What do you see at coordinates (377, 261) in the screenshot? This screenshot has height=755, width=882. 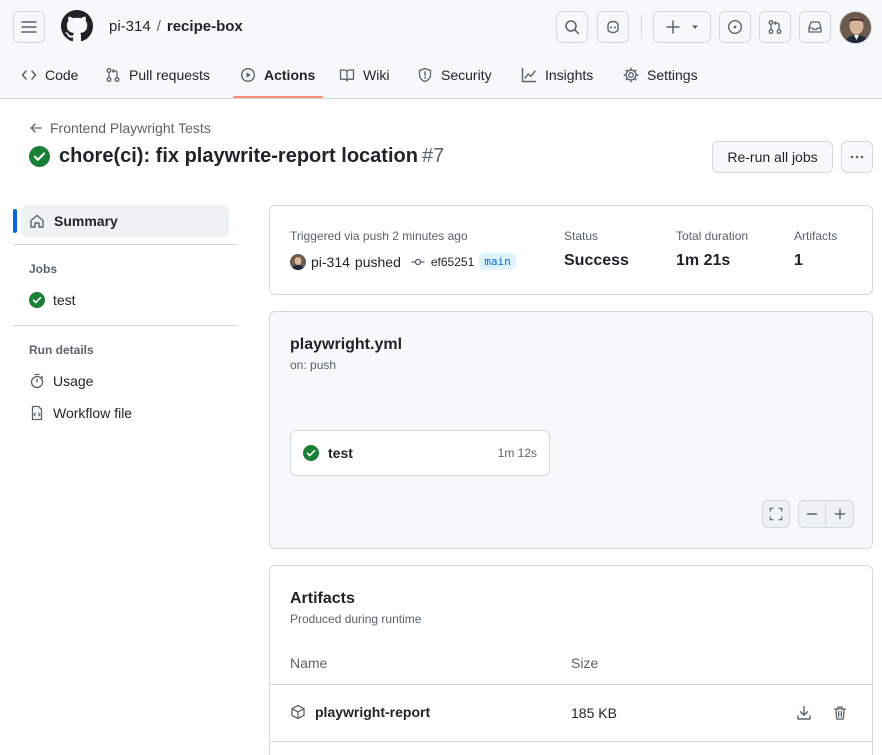 I see `pushed-label: pushed` at bounding box center [377, 261].